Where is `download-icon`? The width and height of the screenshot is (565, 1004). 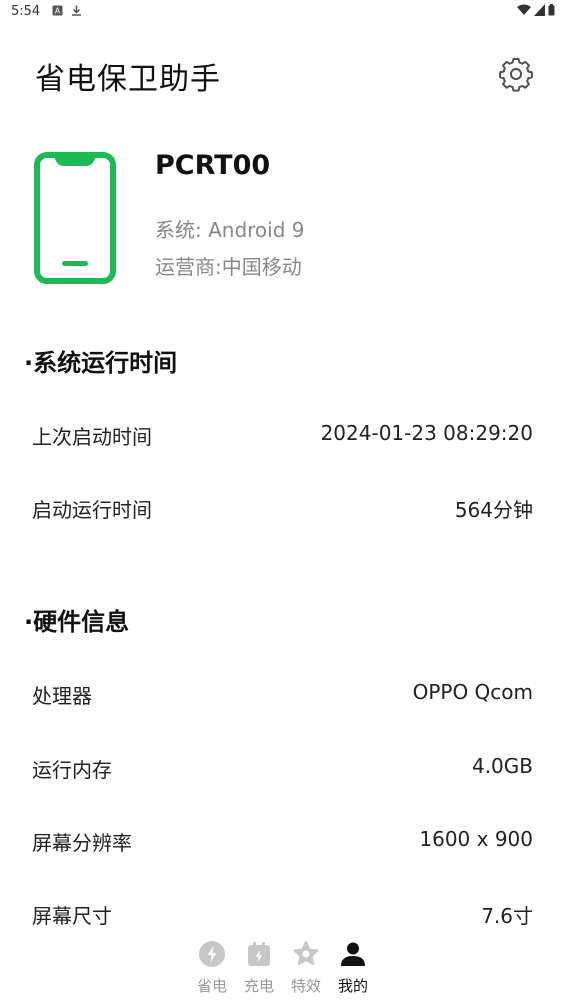
download-icon is located at coordinates (76, 10).